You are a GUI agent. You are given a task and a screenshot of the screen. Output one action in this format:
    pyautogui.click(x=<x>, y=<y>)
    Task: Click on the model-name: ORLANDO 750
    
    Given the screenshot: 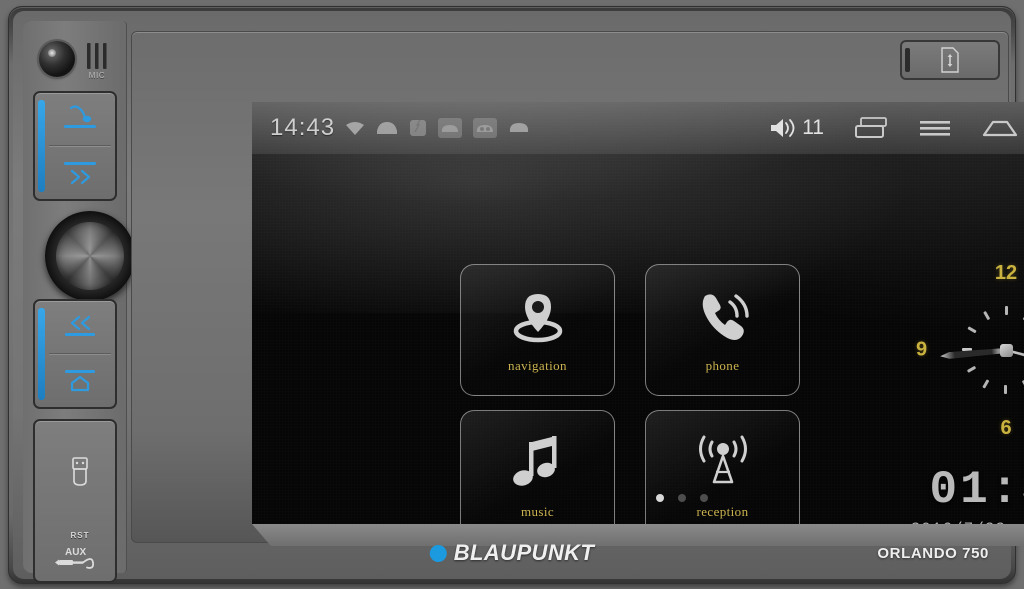 What is the action you would take?
    pyautogui.click(x=933, y=553)
    